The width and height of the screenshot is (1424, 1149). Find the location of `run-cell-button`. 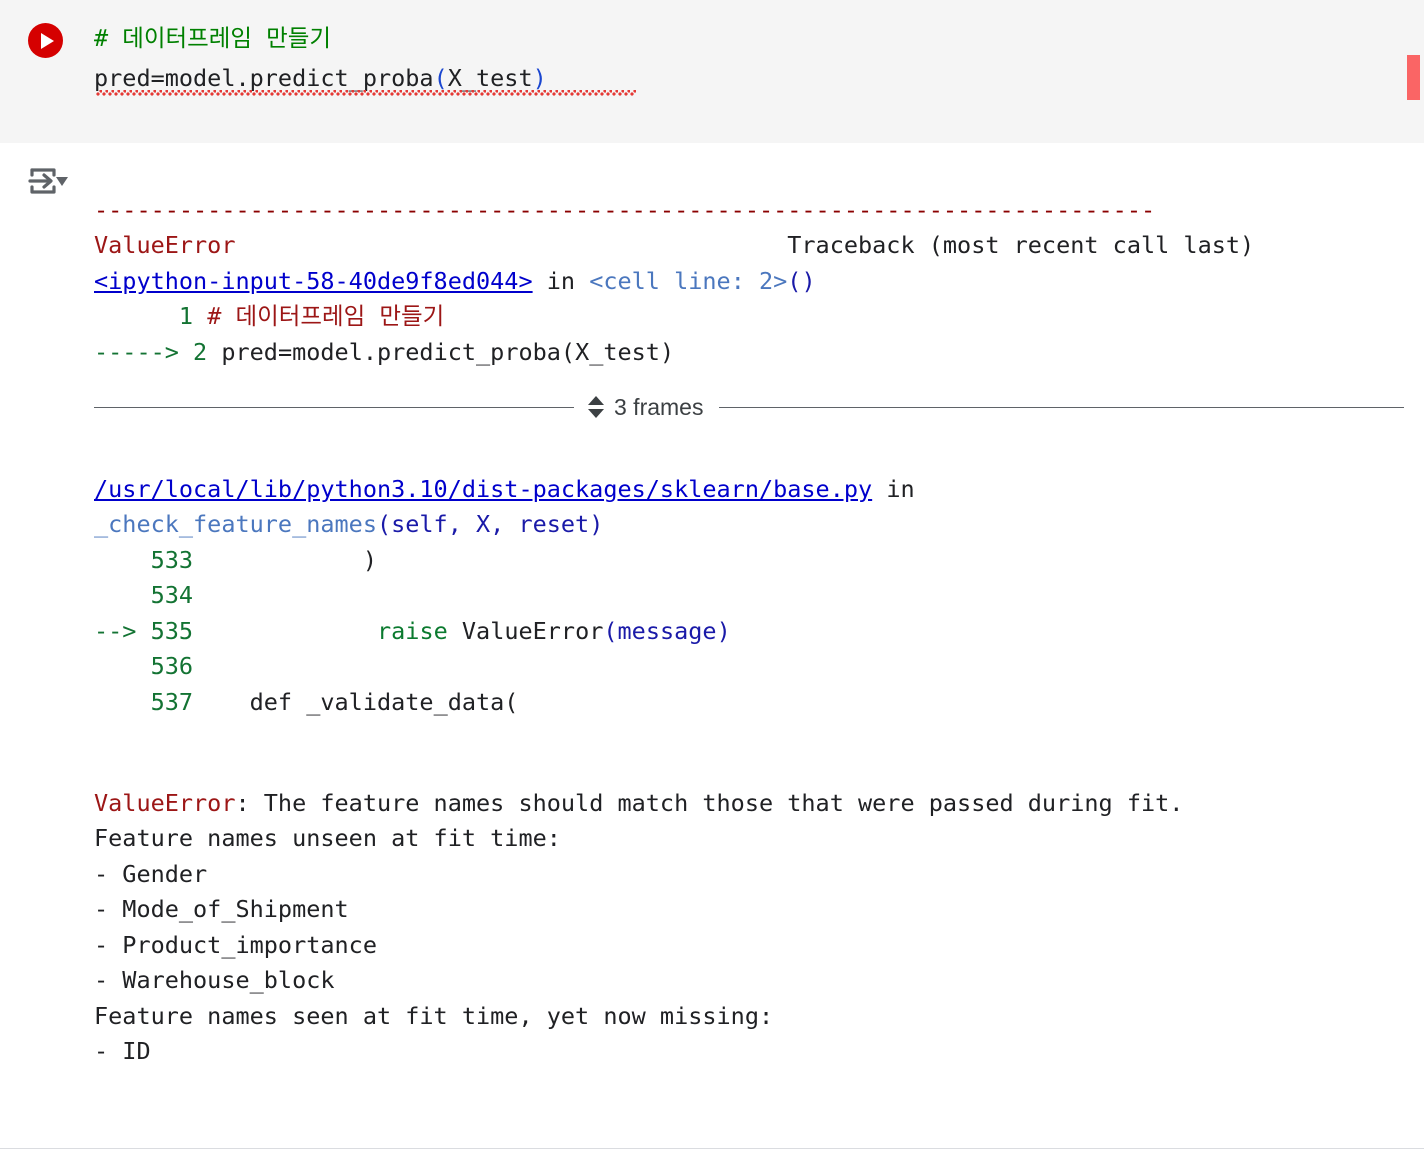

run-cell-button is located at coordinates (45, 40).